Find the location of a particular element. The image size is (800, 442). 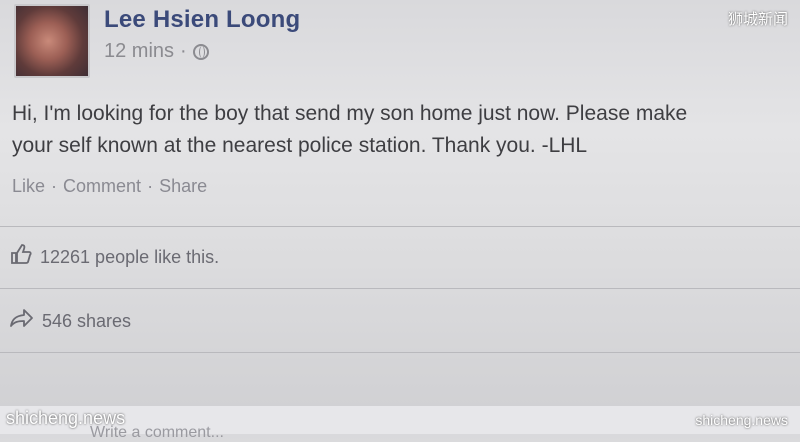

watermark-bottom-left: shicheng.news is located at coordinates (66, 418).